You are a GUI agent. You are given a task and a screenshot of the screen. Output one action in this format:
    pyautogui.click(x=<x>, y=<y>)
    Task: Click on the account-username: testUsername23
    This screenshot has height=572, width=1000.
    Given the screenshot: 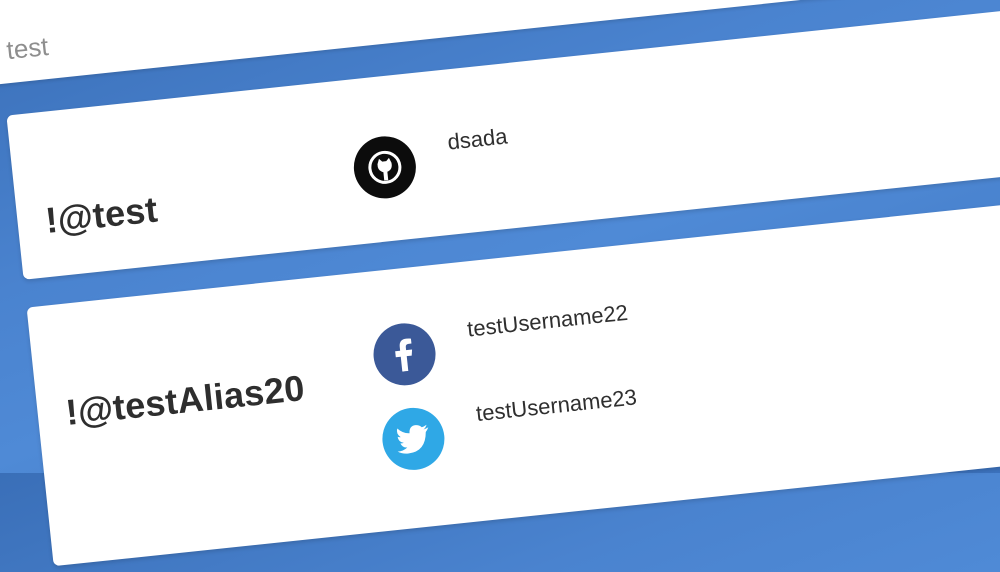 What is the action you would take?
    pyautogui.click(x=556, y=405)
    